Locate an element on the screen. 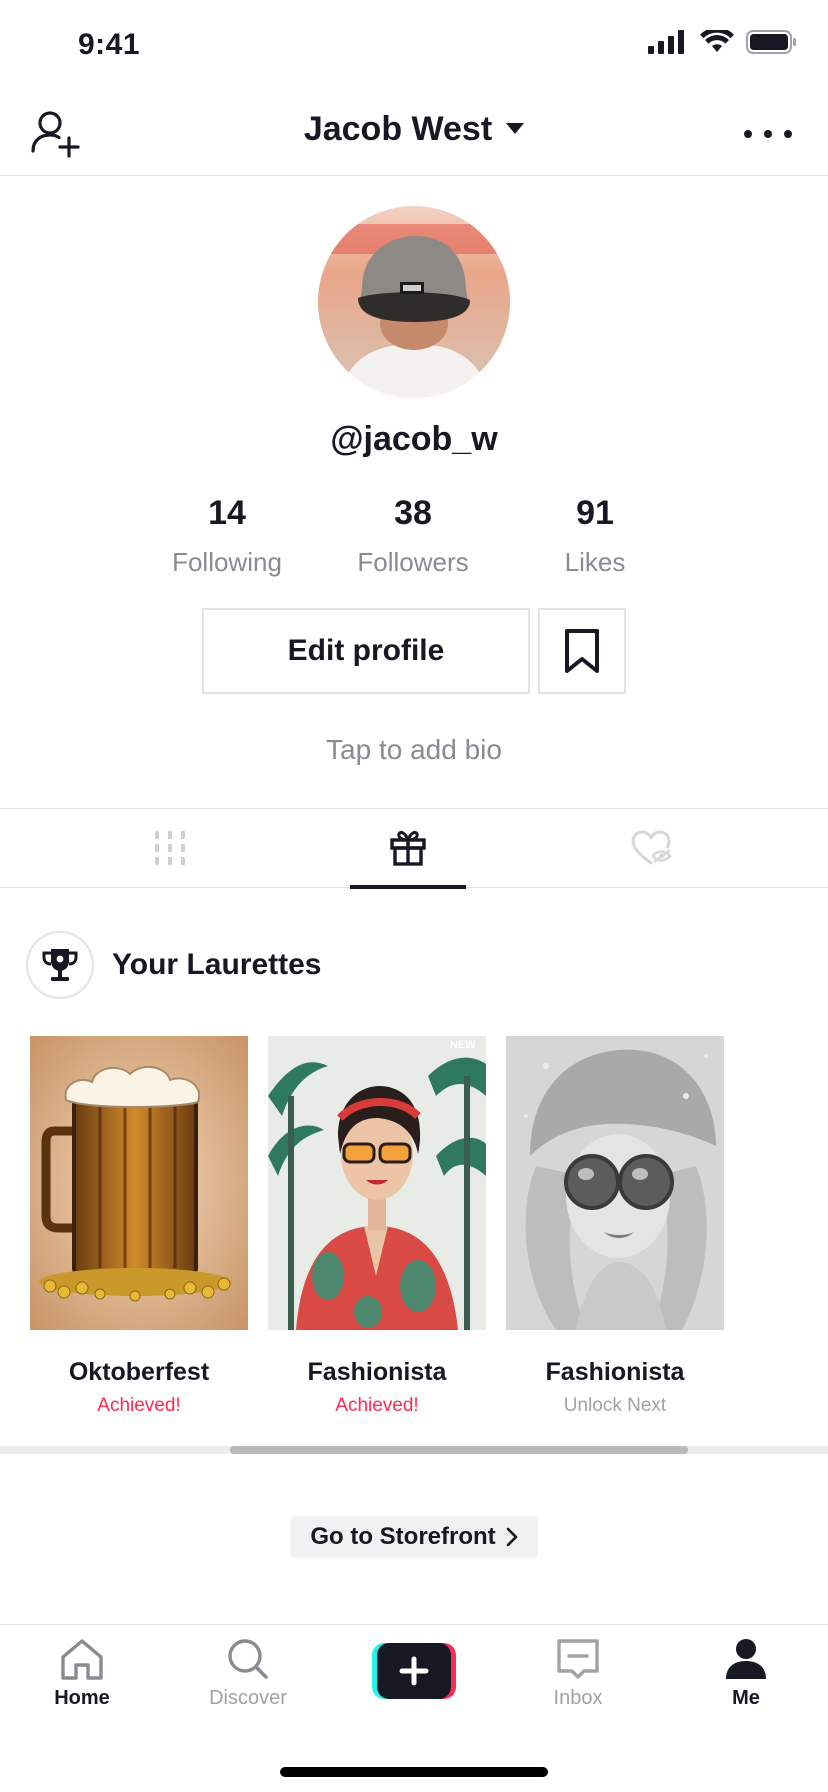 The height and width of the screenshot is (1792, 828). avatar-photo is located at coordinates (414, 302).